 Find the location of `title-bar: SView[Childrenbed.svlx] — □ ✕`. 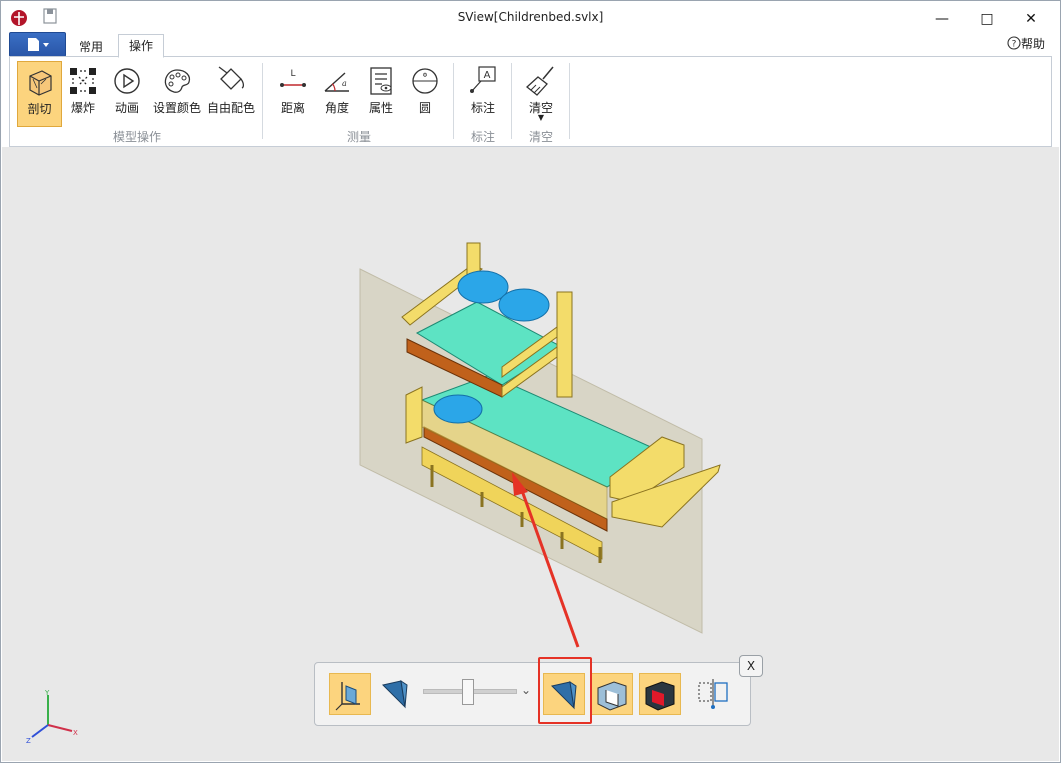

title-bar: SView[Childrenbed.svlx] — □ ✕ is located at coordinates (530, 17).